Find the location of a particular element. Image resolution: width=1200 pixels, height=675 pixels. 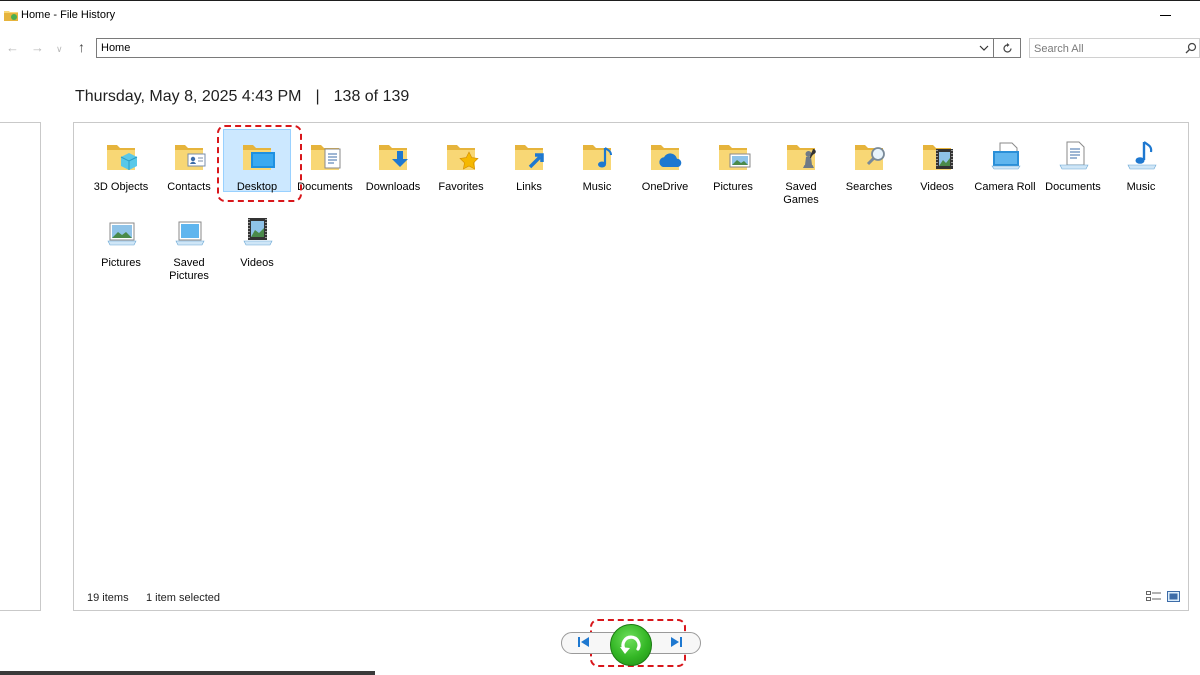

item-label: Downloads is located at coordinates (393, 187).